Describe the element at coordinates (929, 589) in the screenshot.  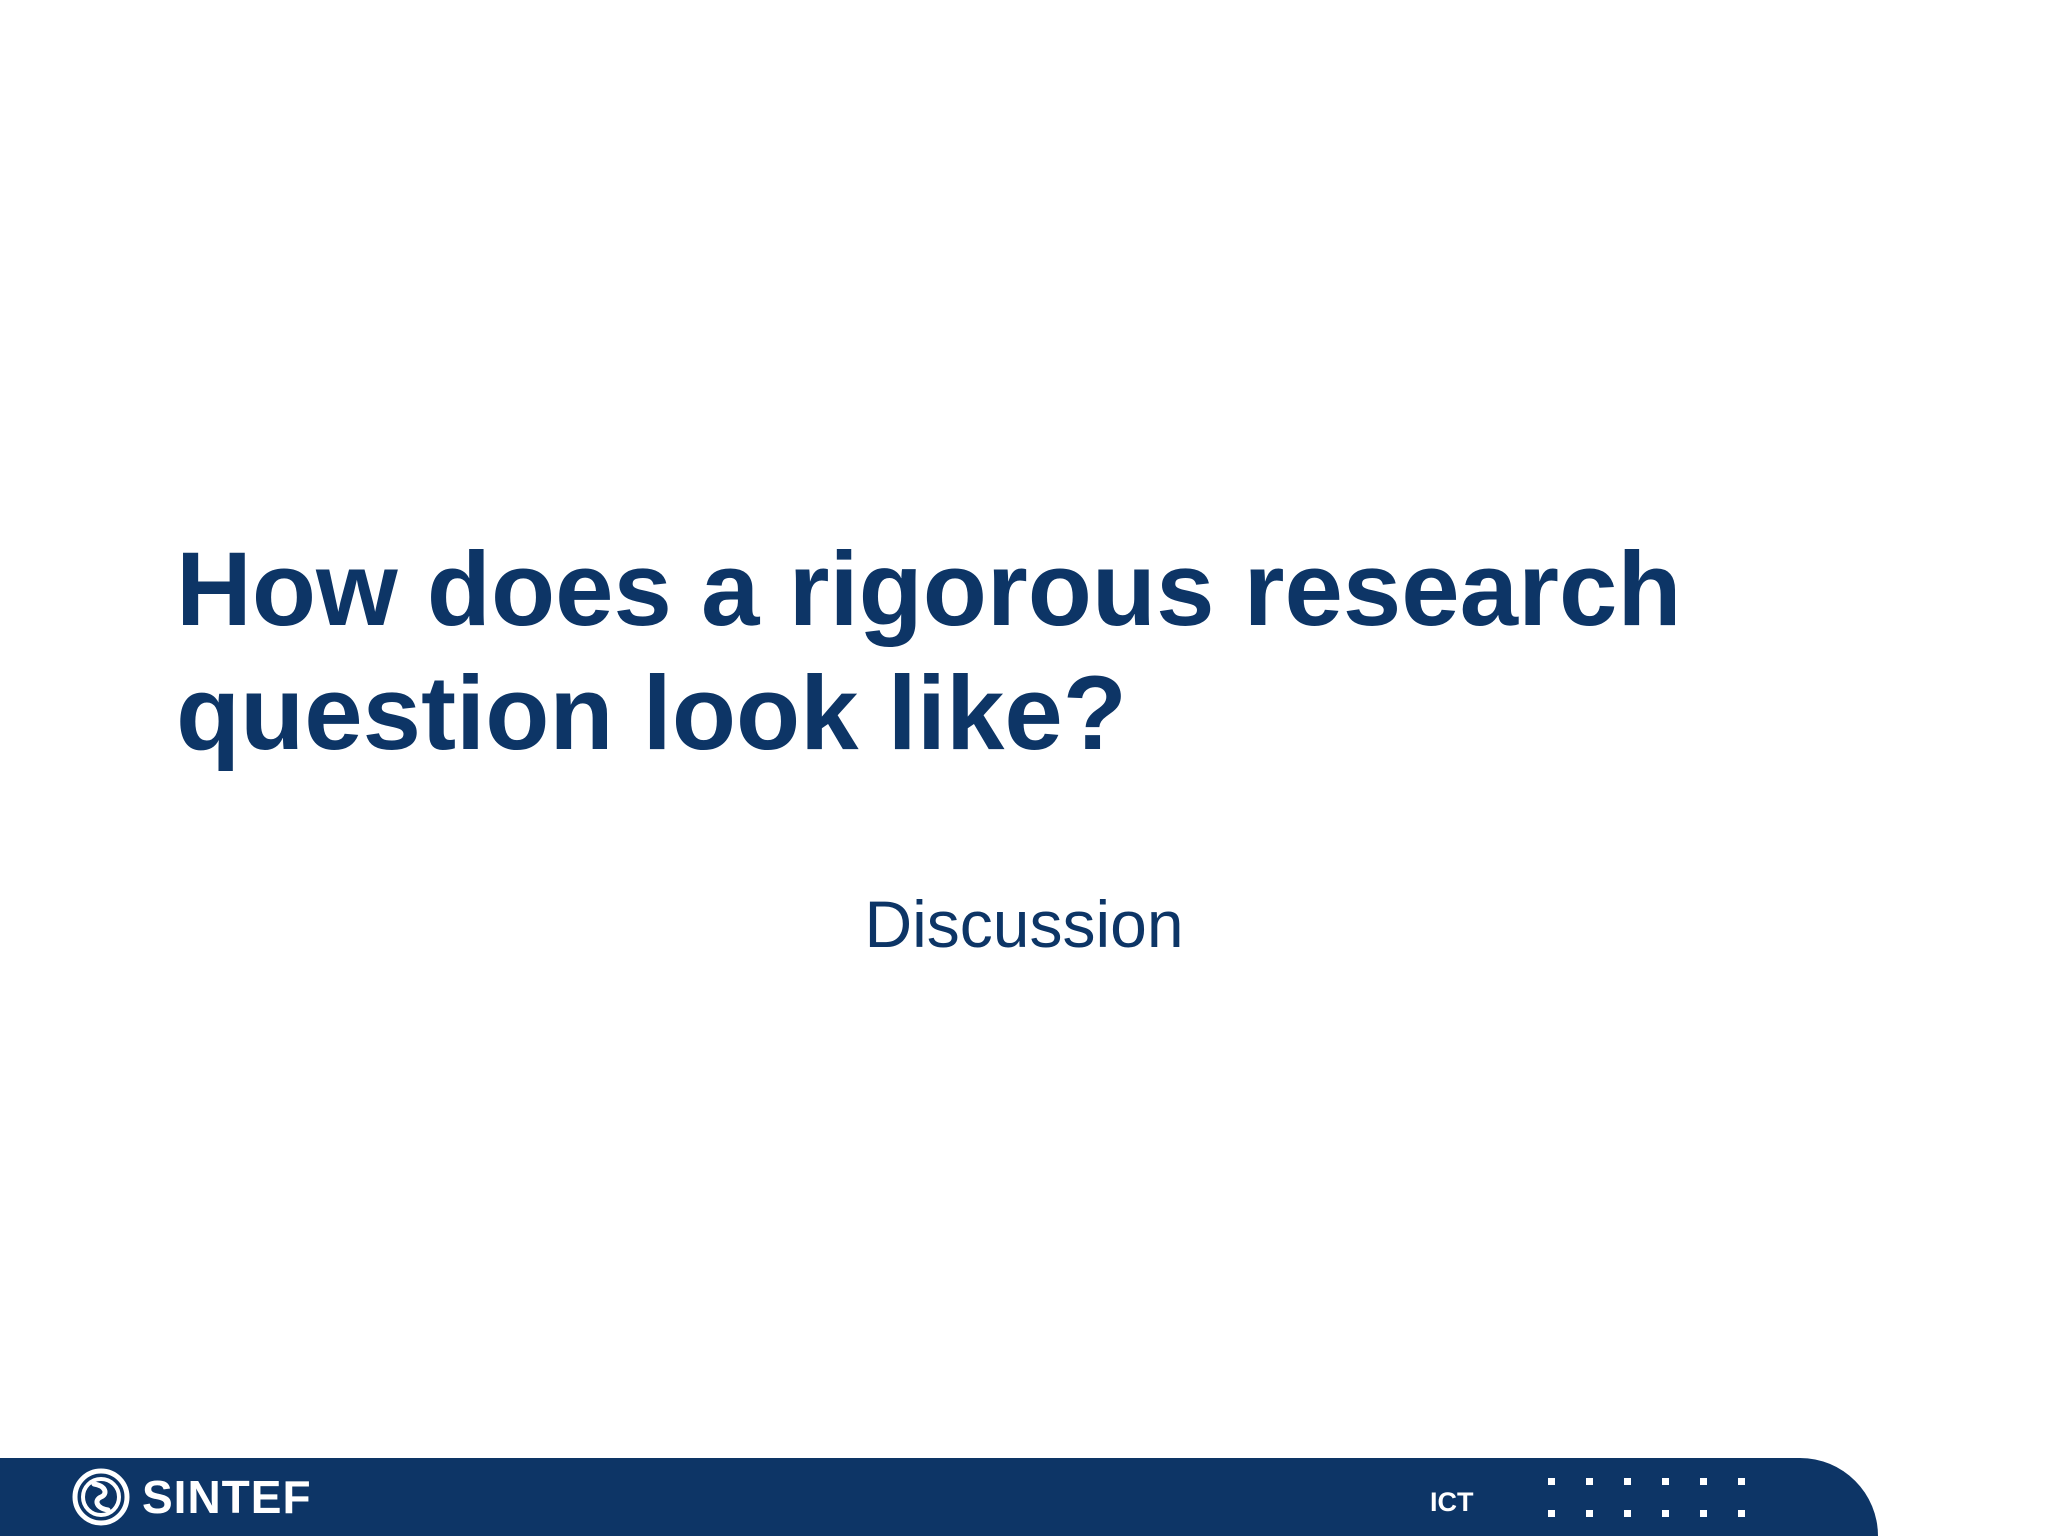
I see `slide-title-line-1: How does a rigorous research` at that location.